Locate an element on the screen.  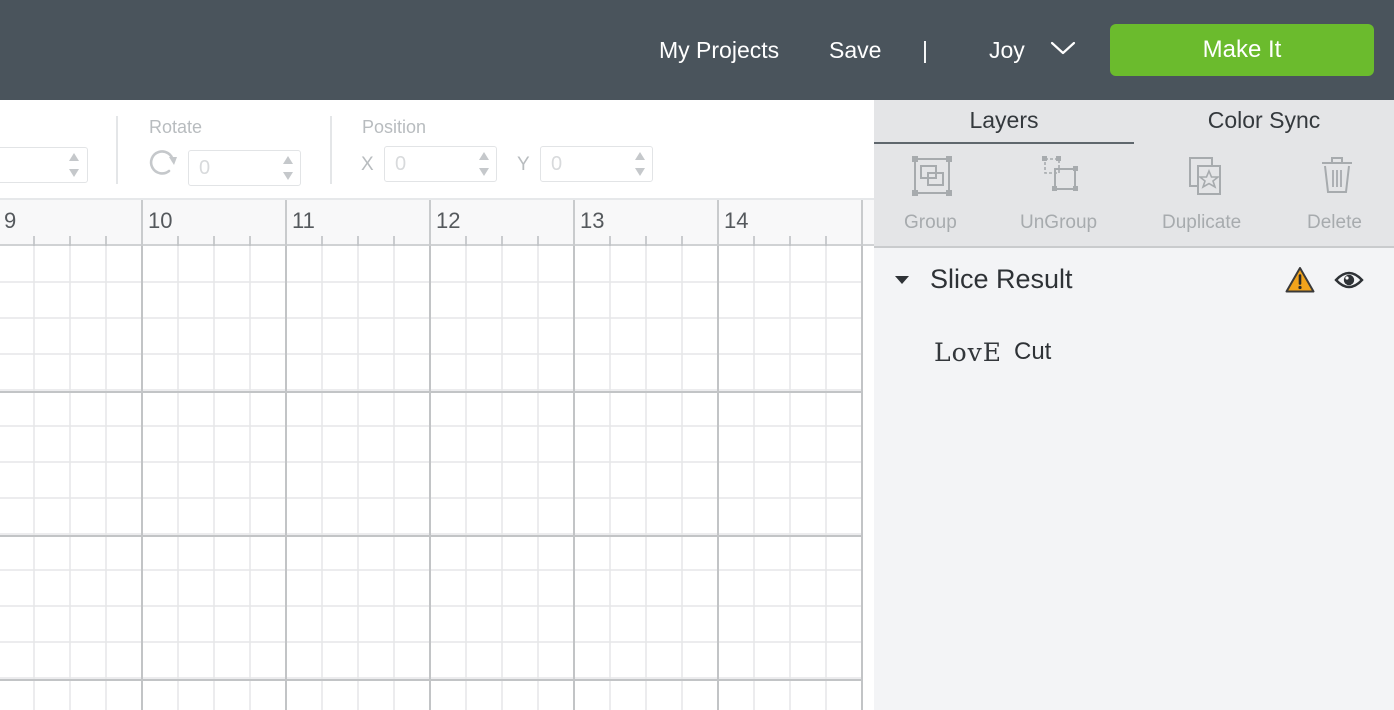
trash-icon is located at coordinates (1337, 175).